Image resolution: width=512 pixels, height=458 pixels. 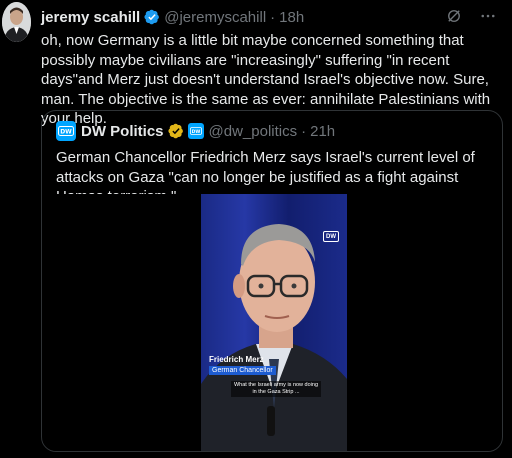 I want to click on header-actions, so click(x=471, y=16).